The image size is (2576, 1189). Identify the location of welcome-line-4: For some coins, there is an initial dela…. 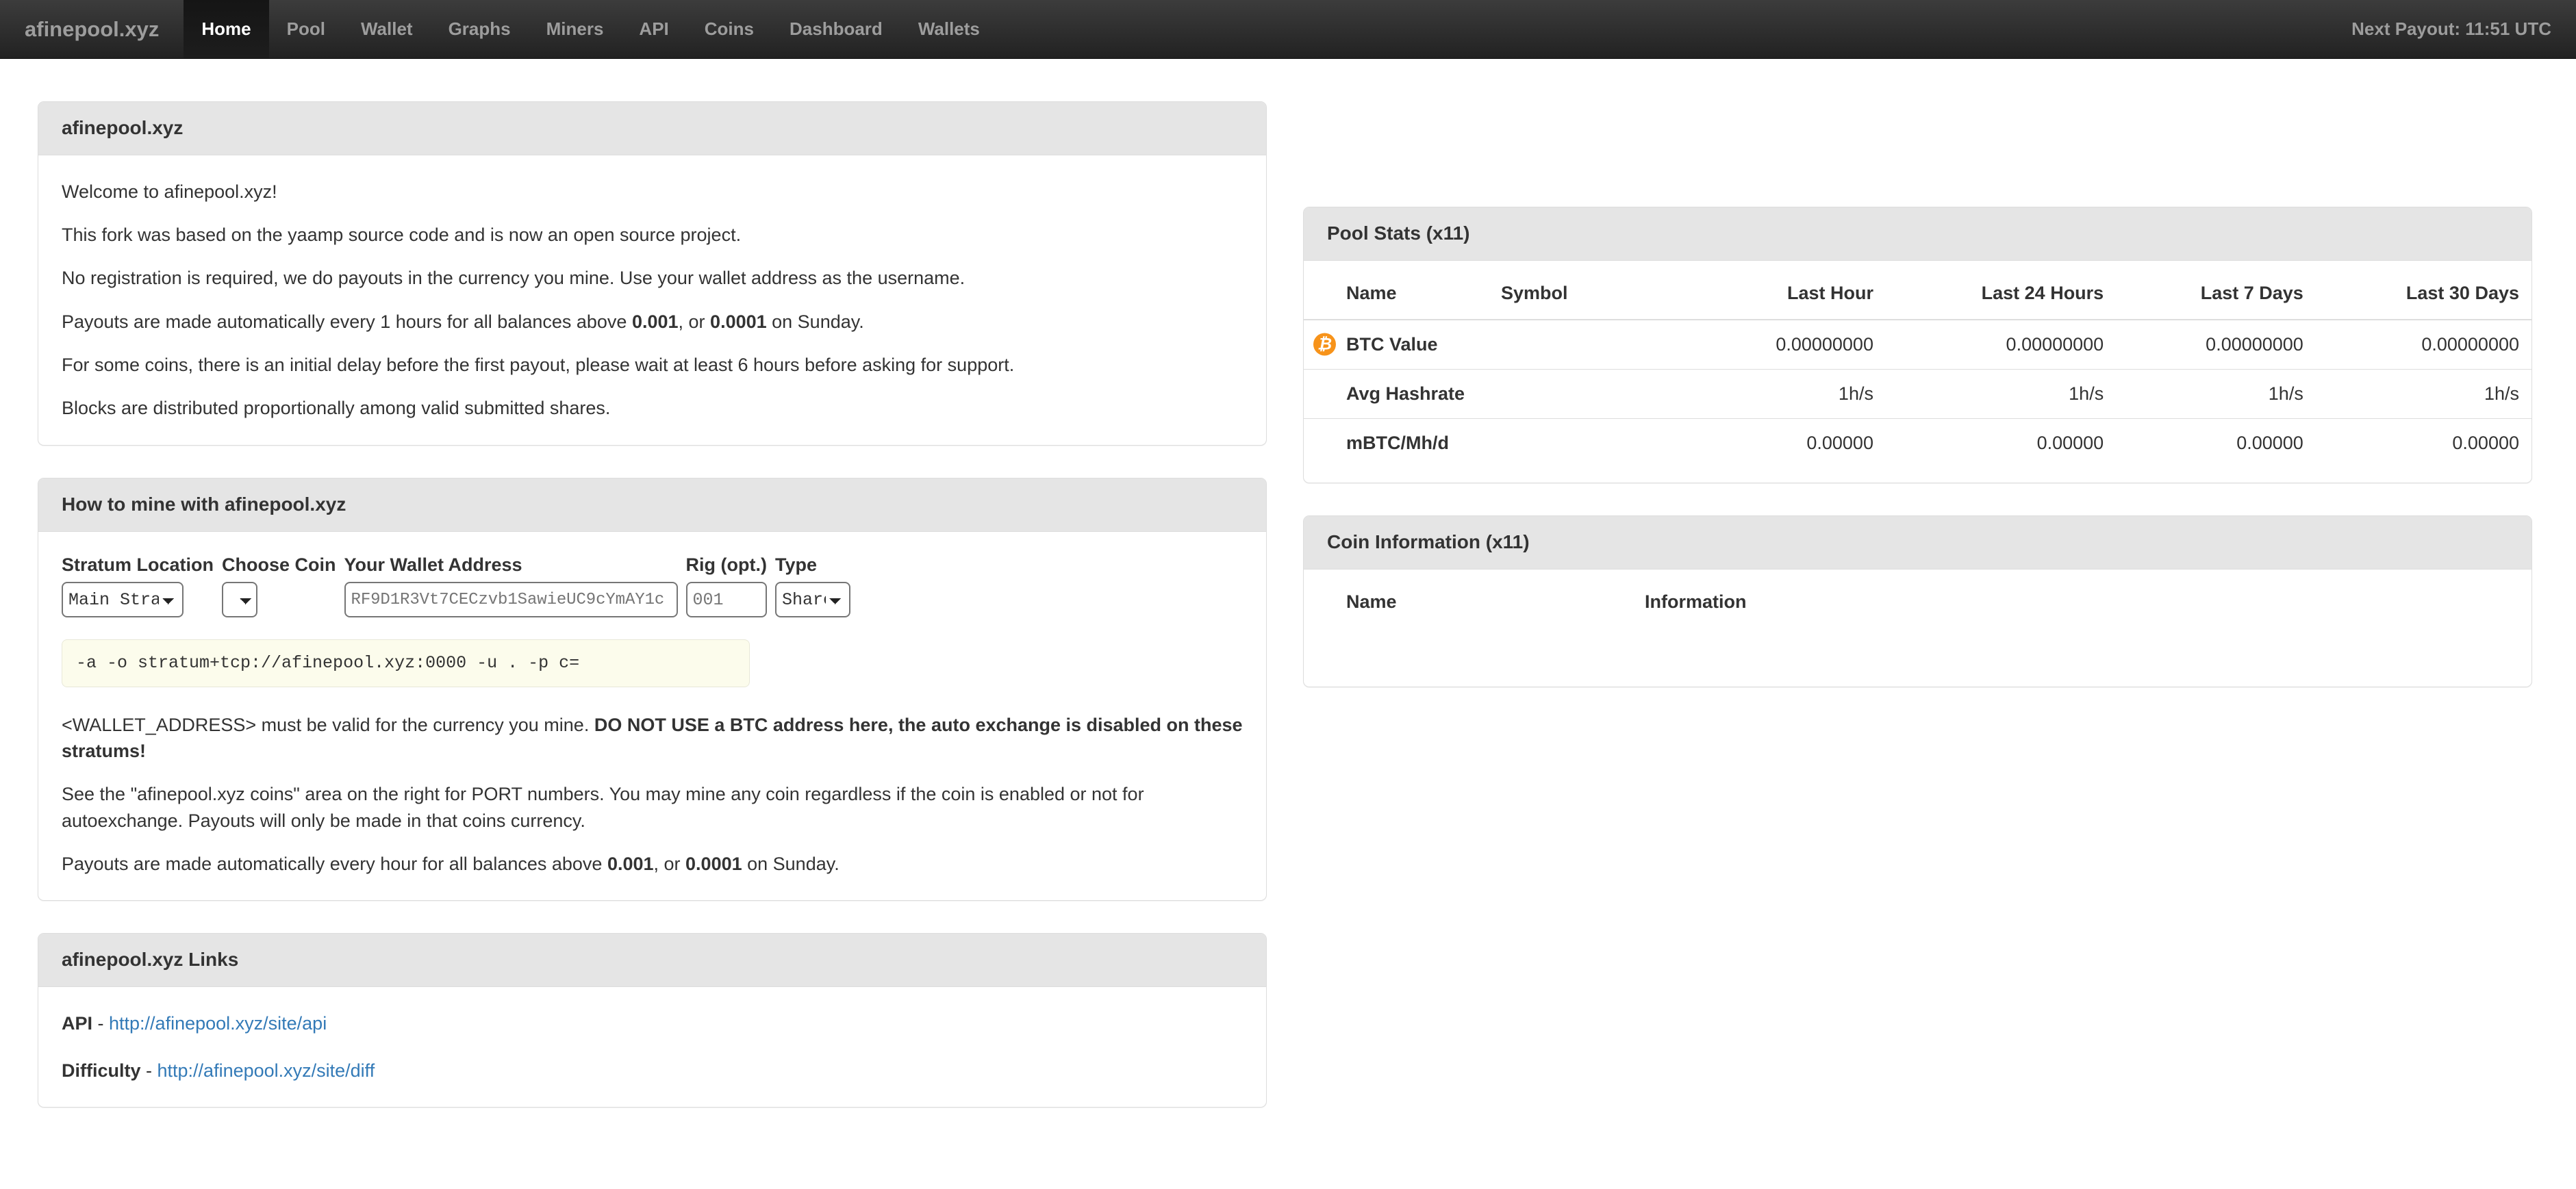
(538, 365).